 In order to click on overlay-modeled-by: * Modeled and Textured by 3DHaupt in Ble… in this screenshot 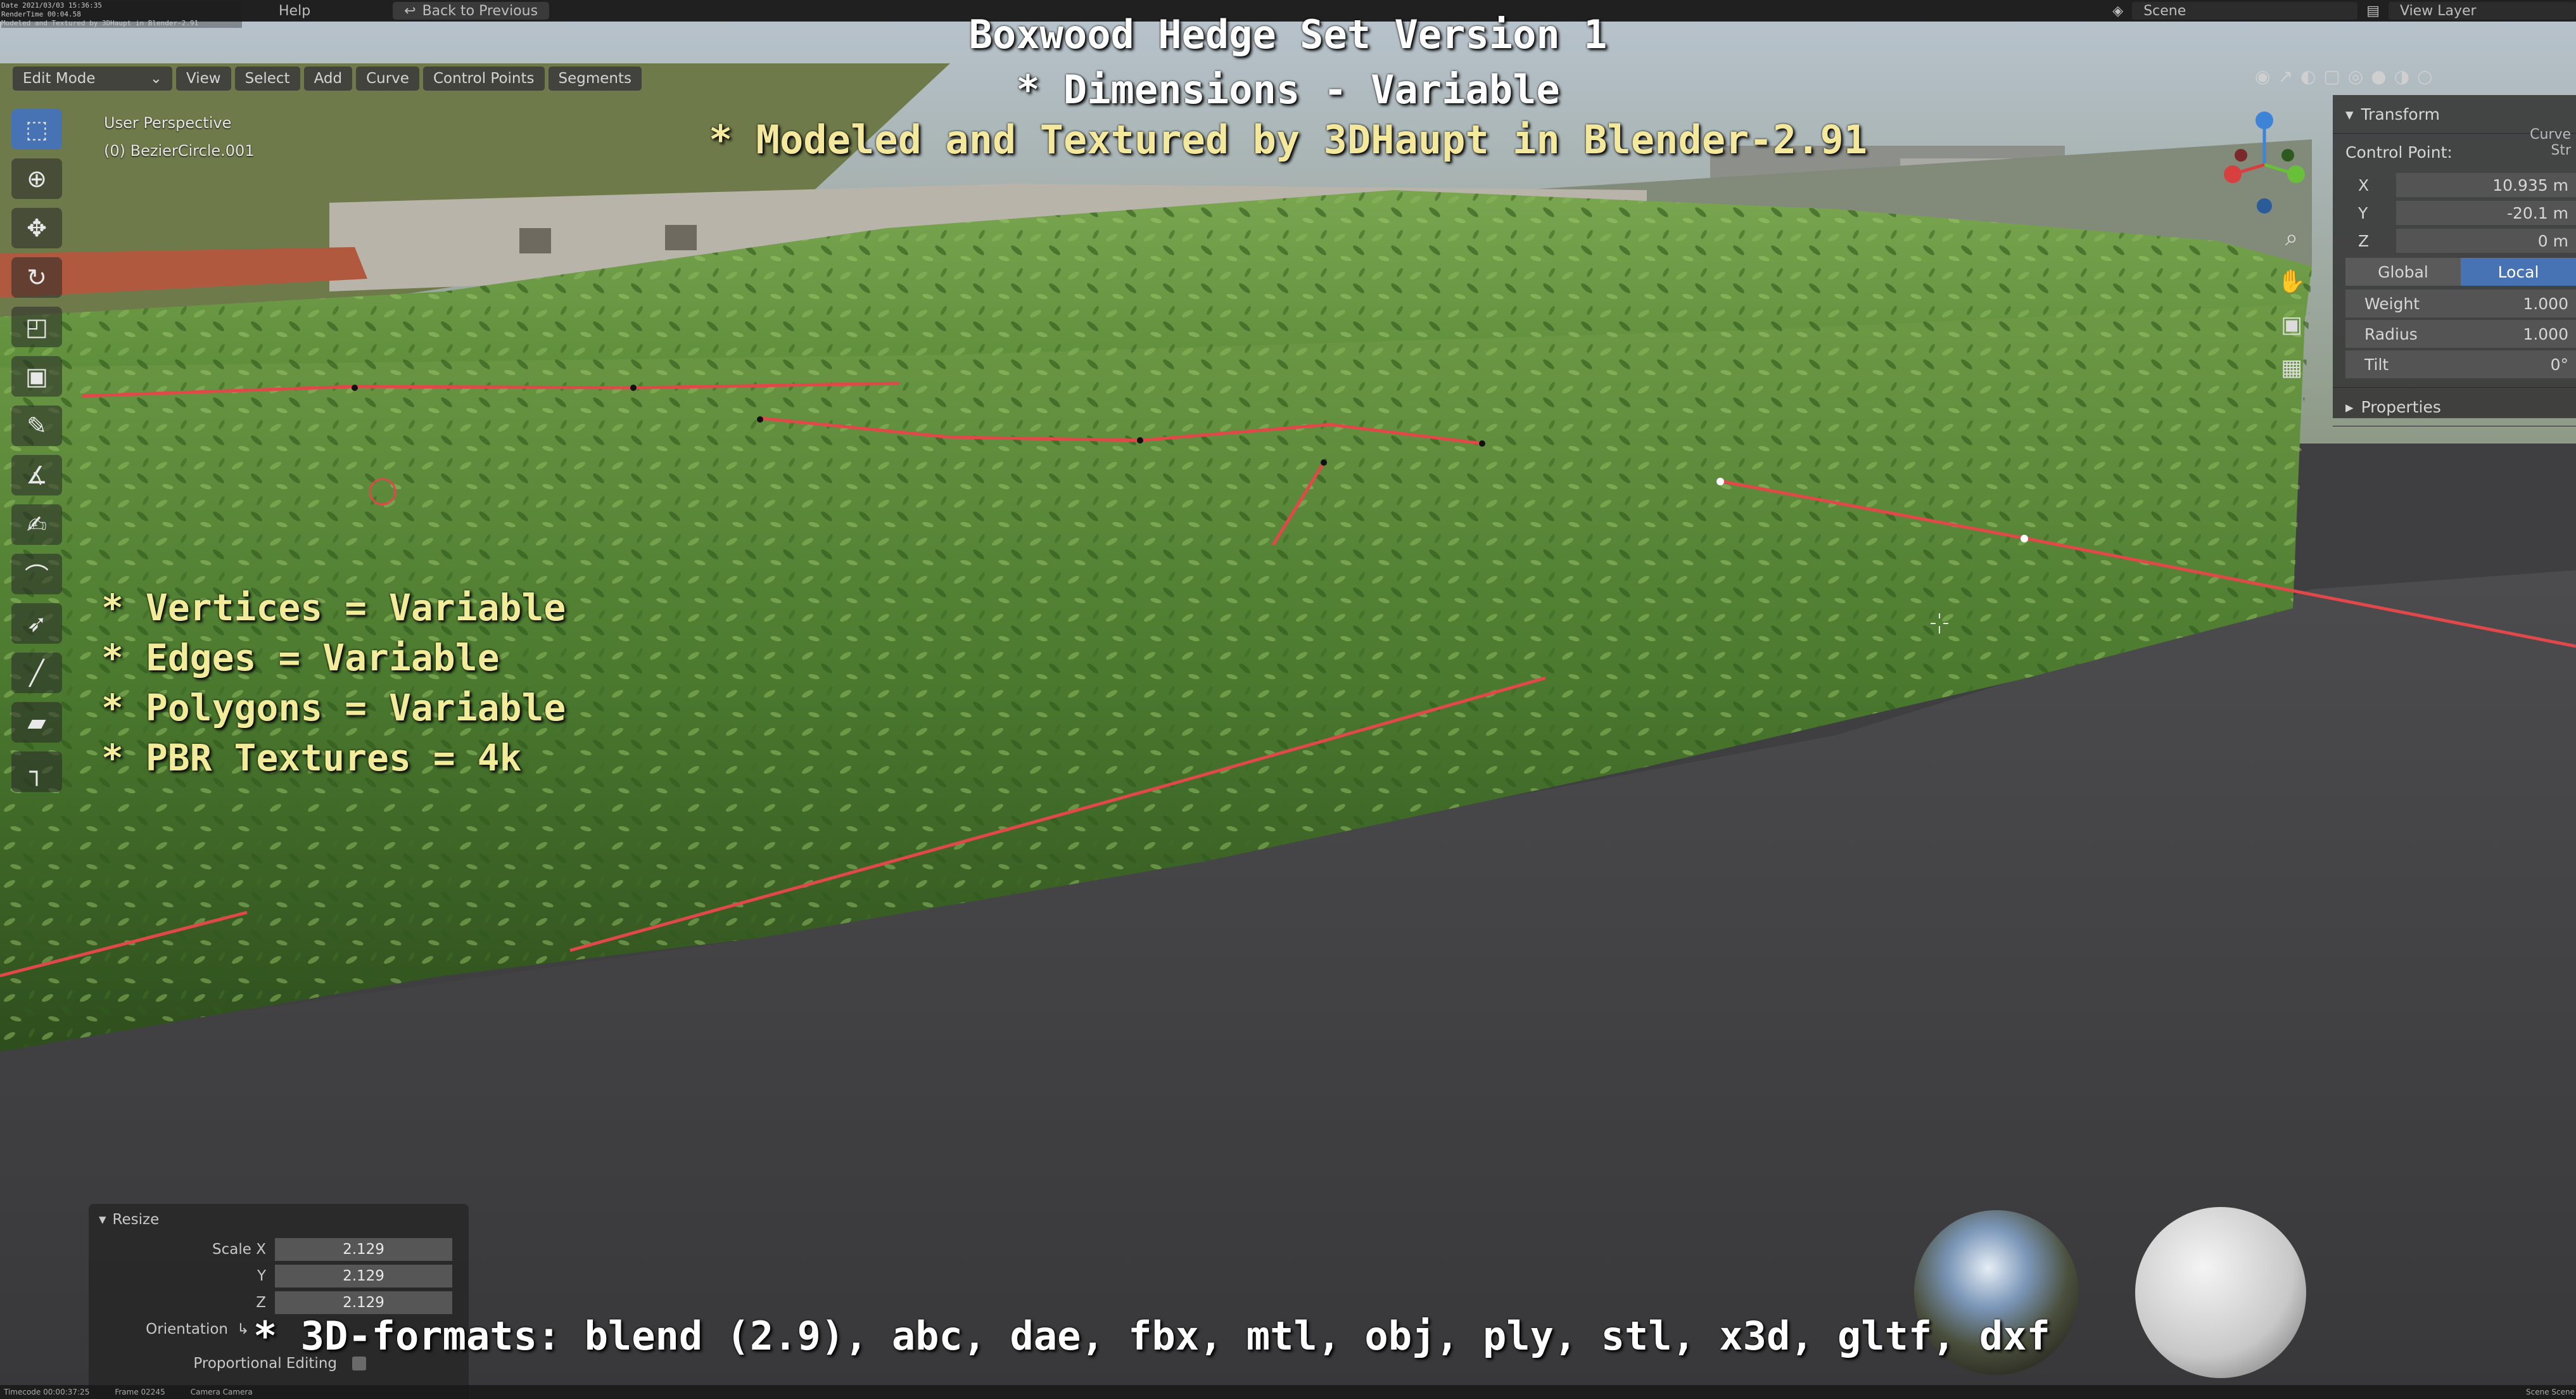, I will do `click(1288, 140)`.